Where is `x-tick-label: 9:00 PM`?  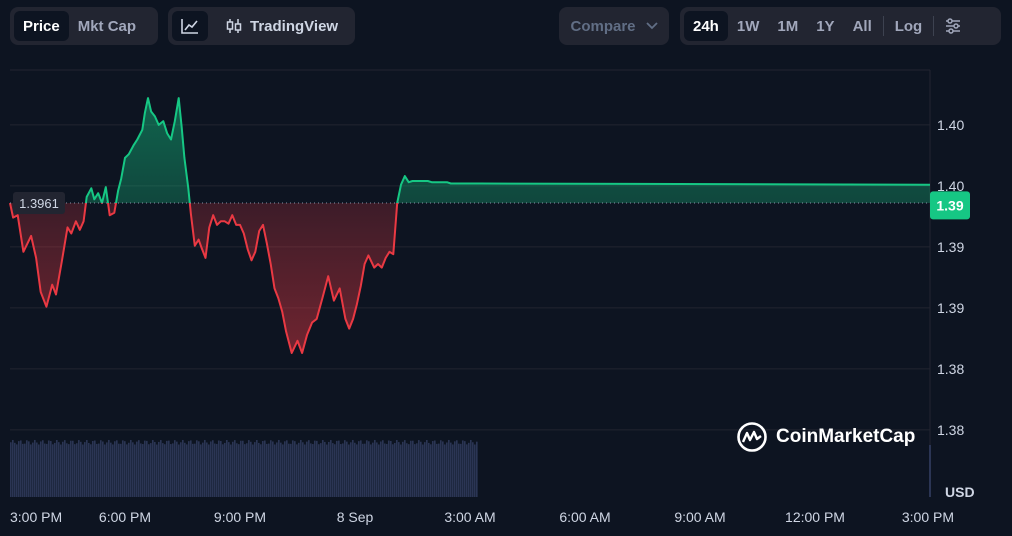
x-tick-label: 9:00 PM is located at coordinates (240, 517).